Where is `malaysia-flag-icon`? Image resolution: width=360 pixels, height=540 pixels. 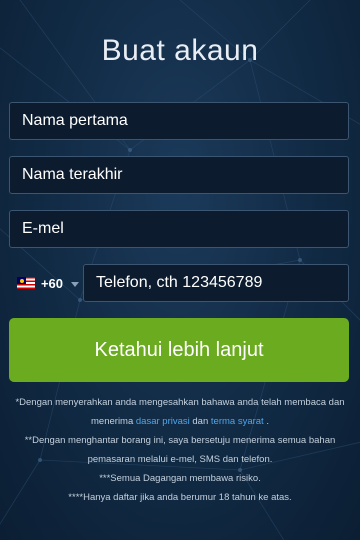
malaysia-flag-icon is located at coordinates (26, 283).